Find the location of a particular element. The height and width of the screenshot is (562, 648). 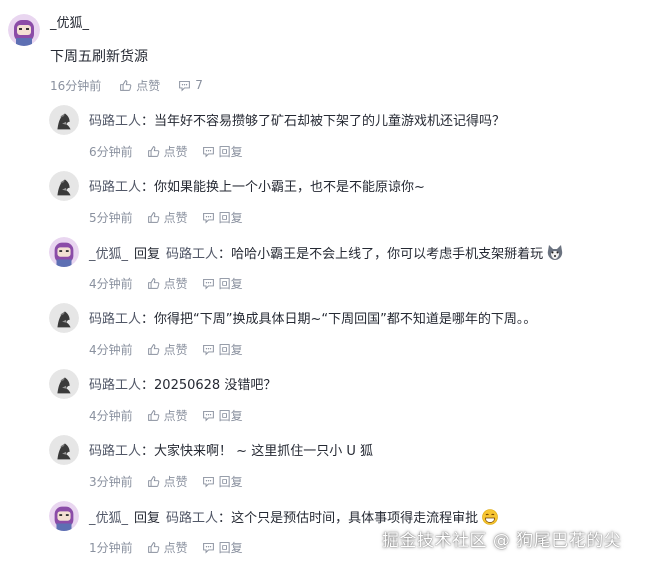

reply-line: 码路工人：大家快来啊！ ~ 这里抓住一只小 U 狐 is located at coordinates (231, 452).